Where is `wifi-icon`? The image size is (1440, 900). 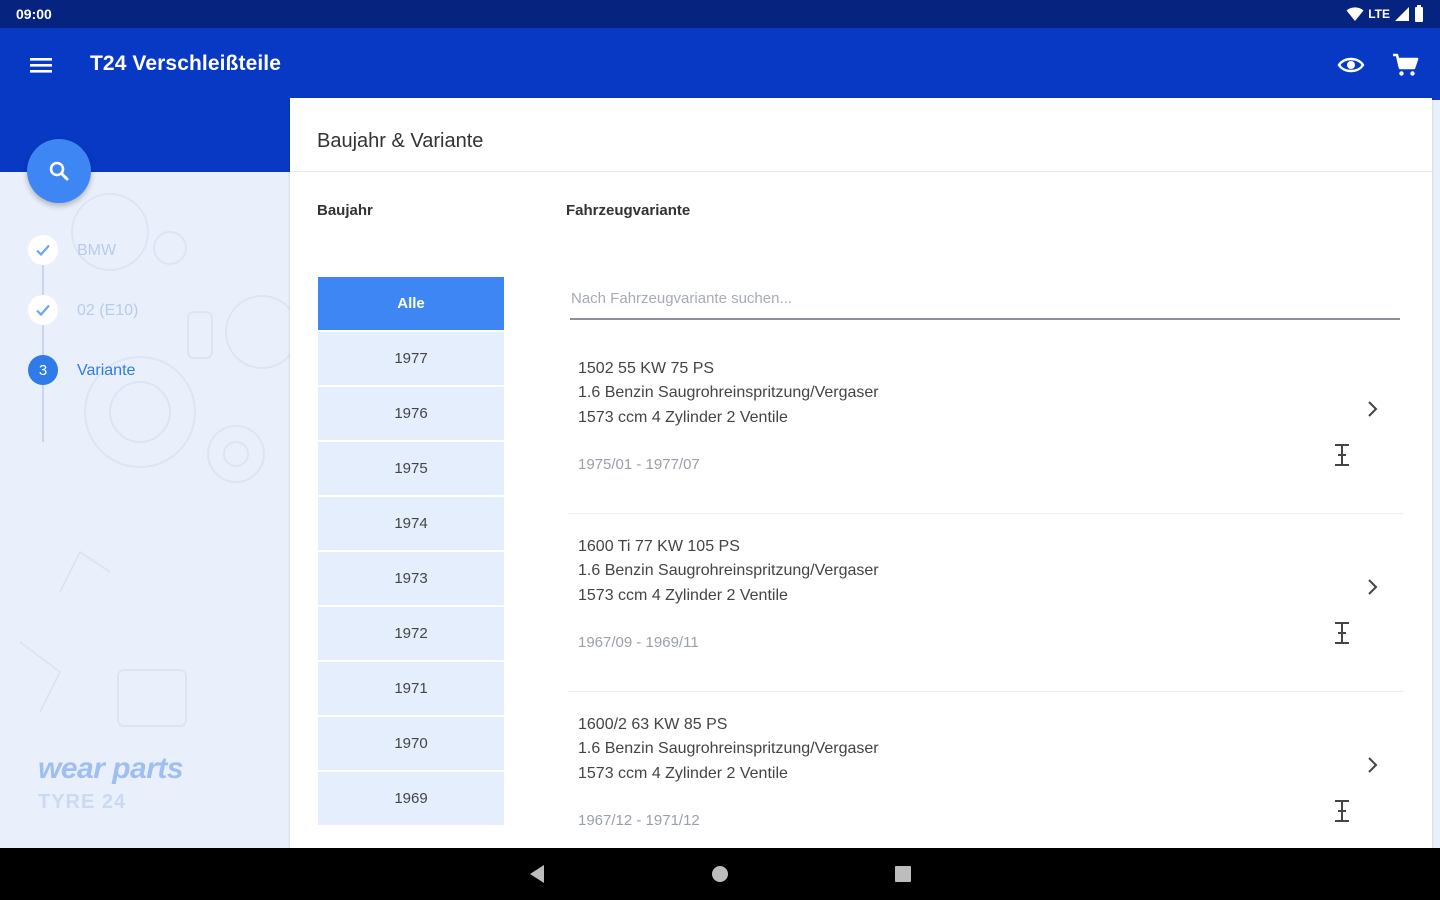
wifi-icon is located at coordinates (1355, 13).